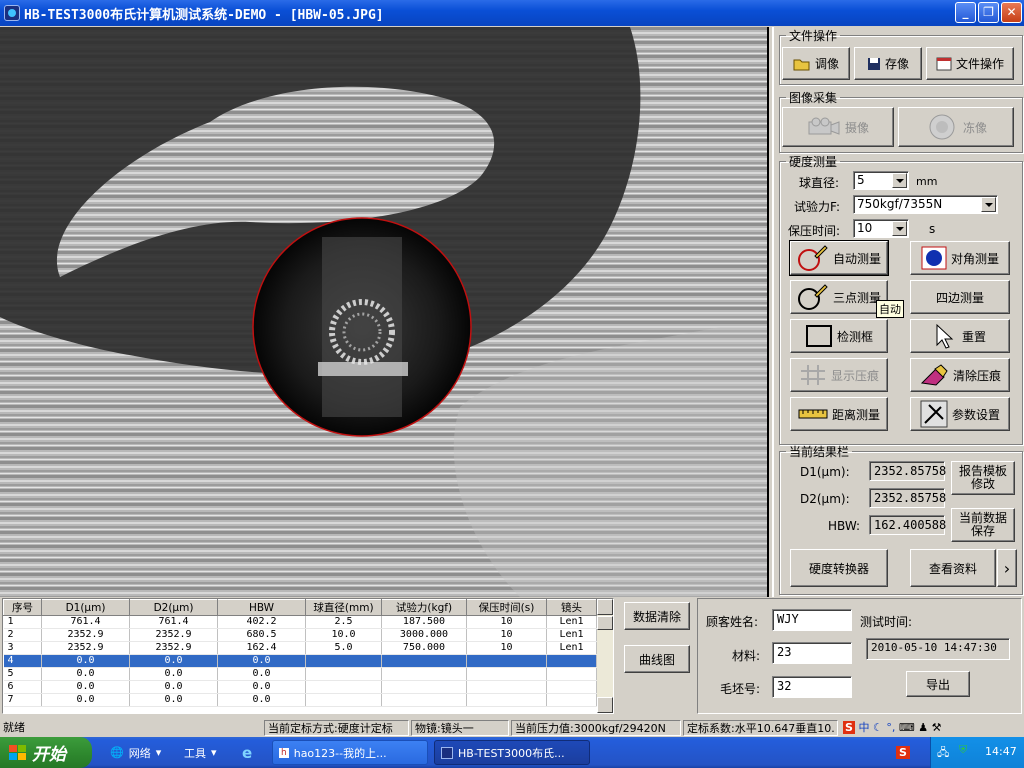 Image resolution: width=1024 pixels, height=768 pixels. Describe the element at coordinates (816, 63) in the screenshot. I see `open-image-button: 调像` at that location.